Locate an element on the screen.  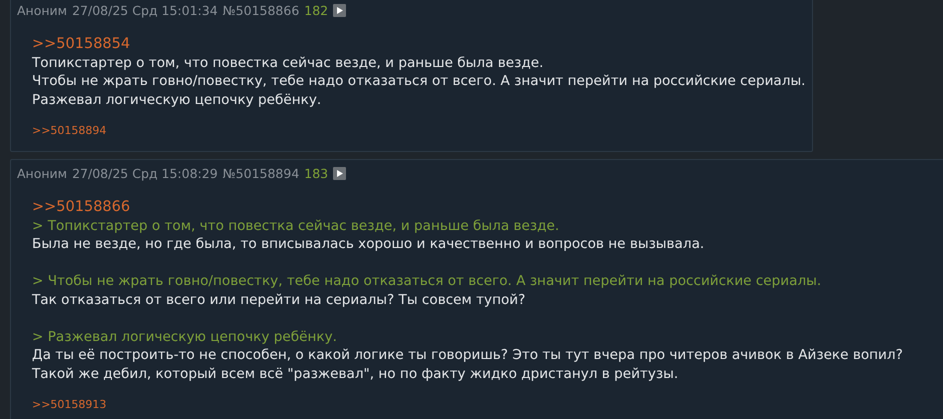
post-text: Топикстартер о том, что повестка сейчас везде, и раньше была везде. is located at coordinates (288, 63).